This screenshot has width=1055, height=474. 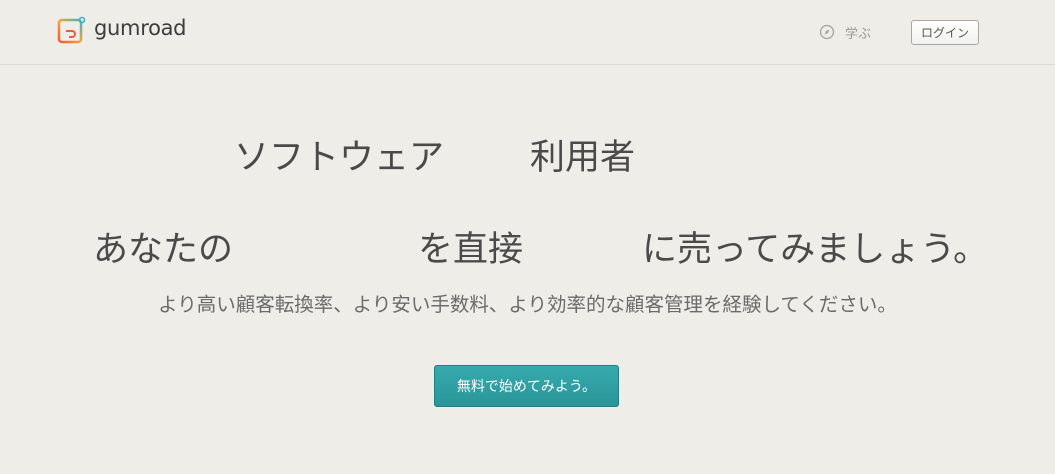 What do you see at coordinates (339, 158) in the screenshot?
I see `headline-word-software: ソフトウェア` at bounding box center [339, 158].